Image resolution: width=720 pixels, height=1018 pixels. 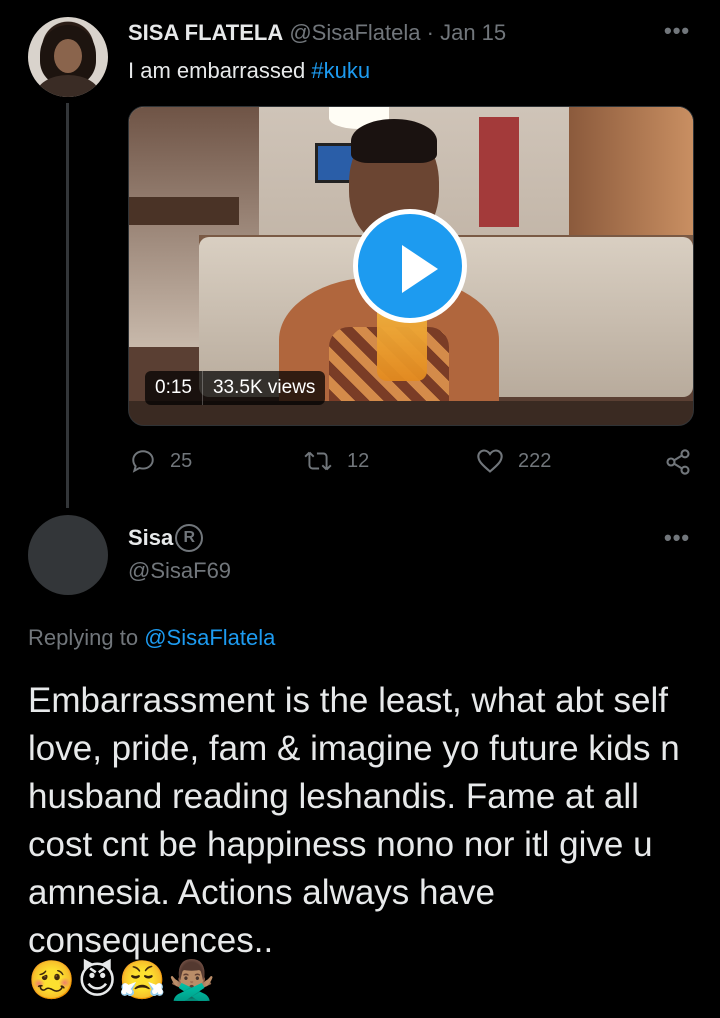 What do you see at coordinates (420, 269) in the screenshot?
I see `play-icon` at bounding box center [420, 269].